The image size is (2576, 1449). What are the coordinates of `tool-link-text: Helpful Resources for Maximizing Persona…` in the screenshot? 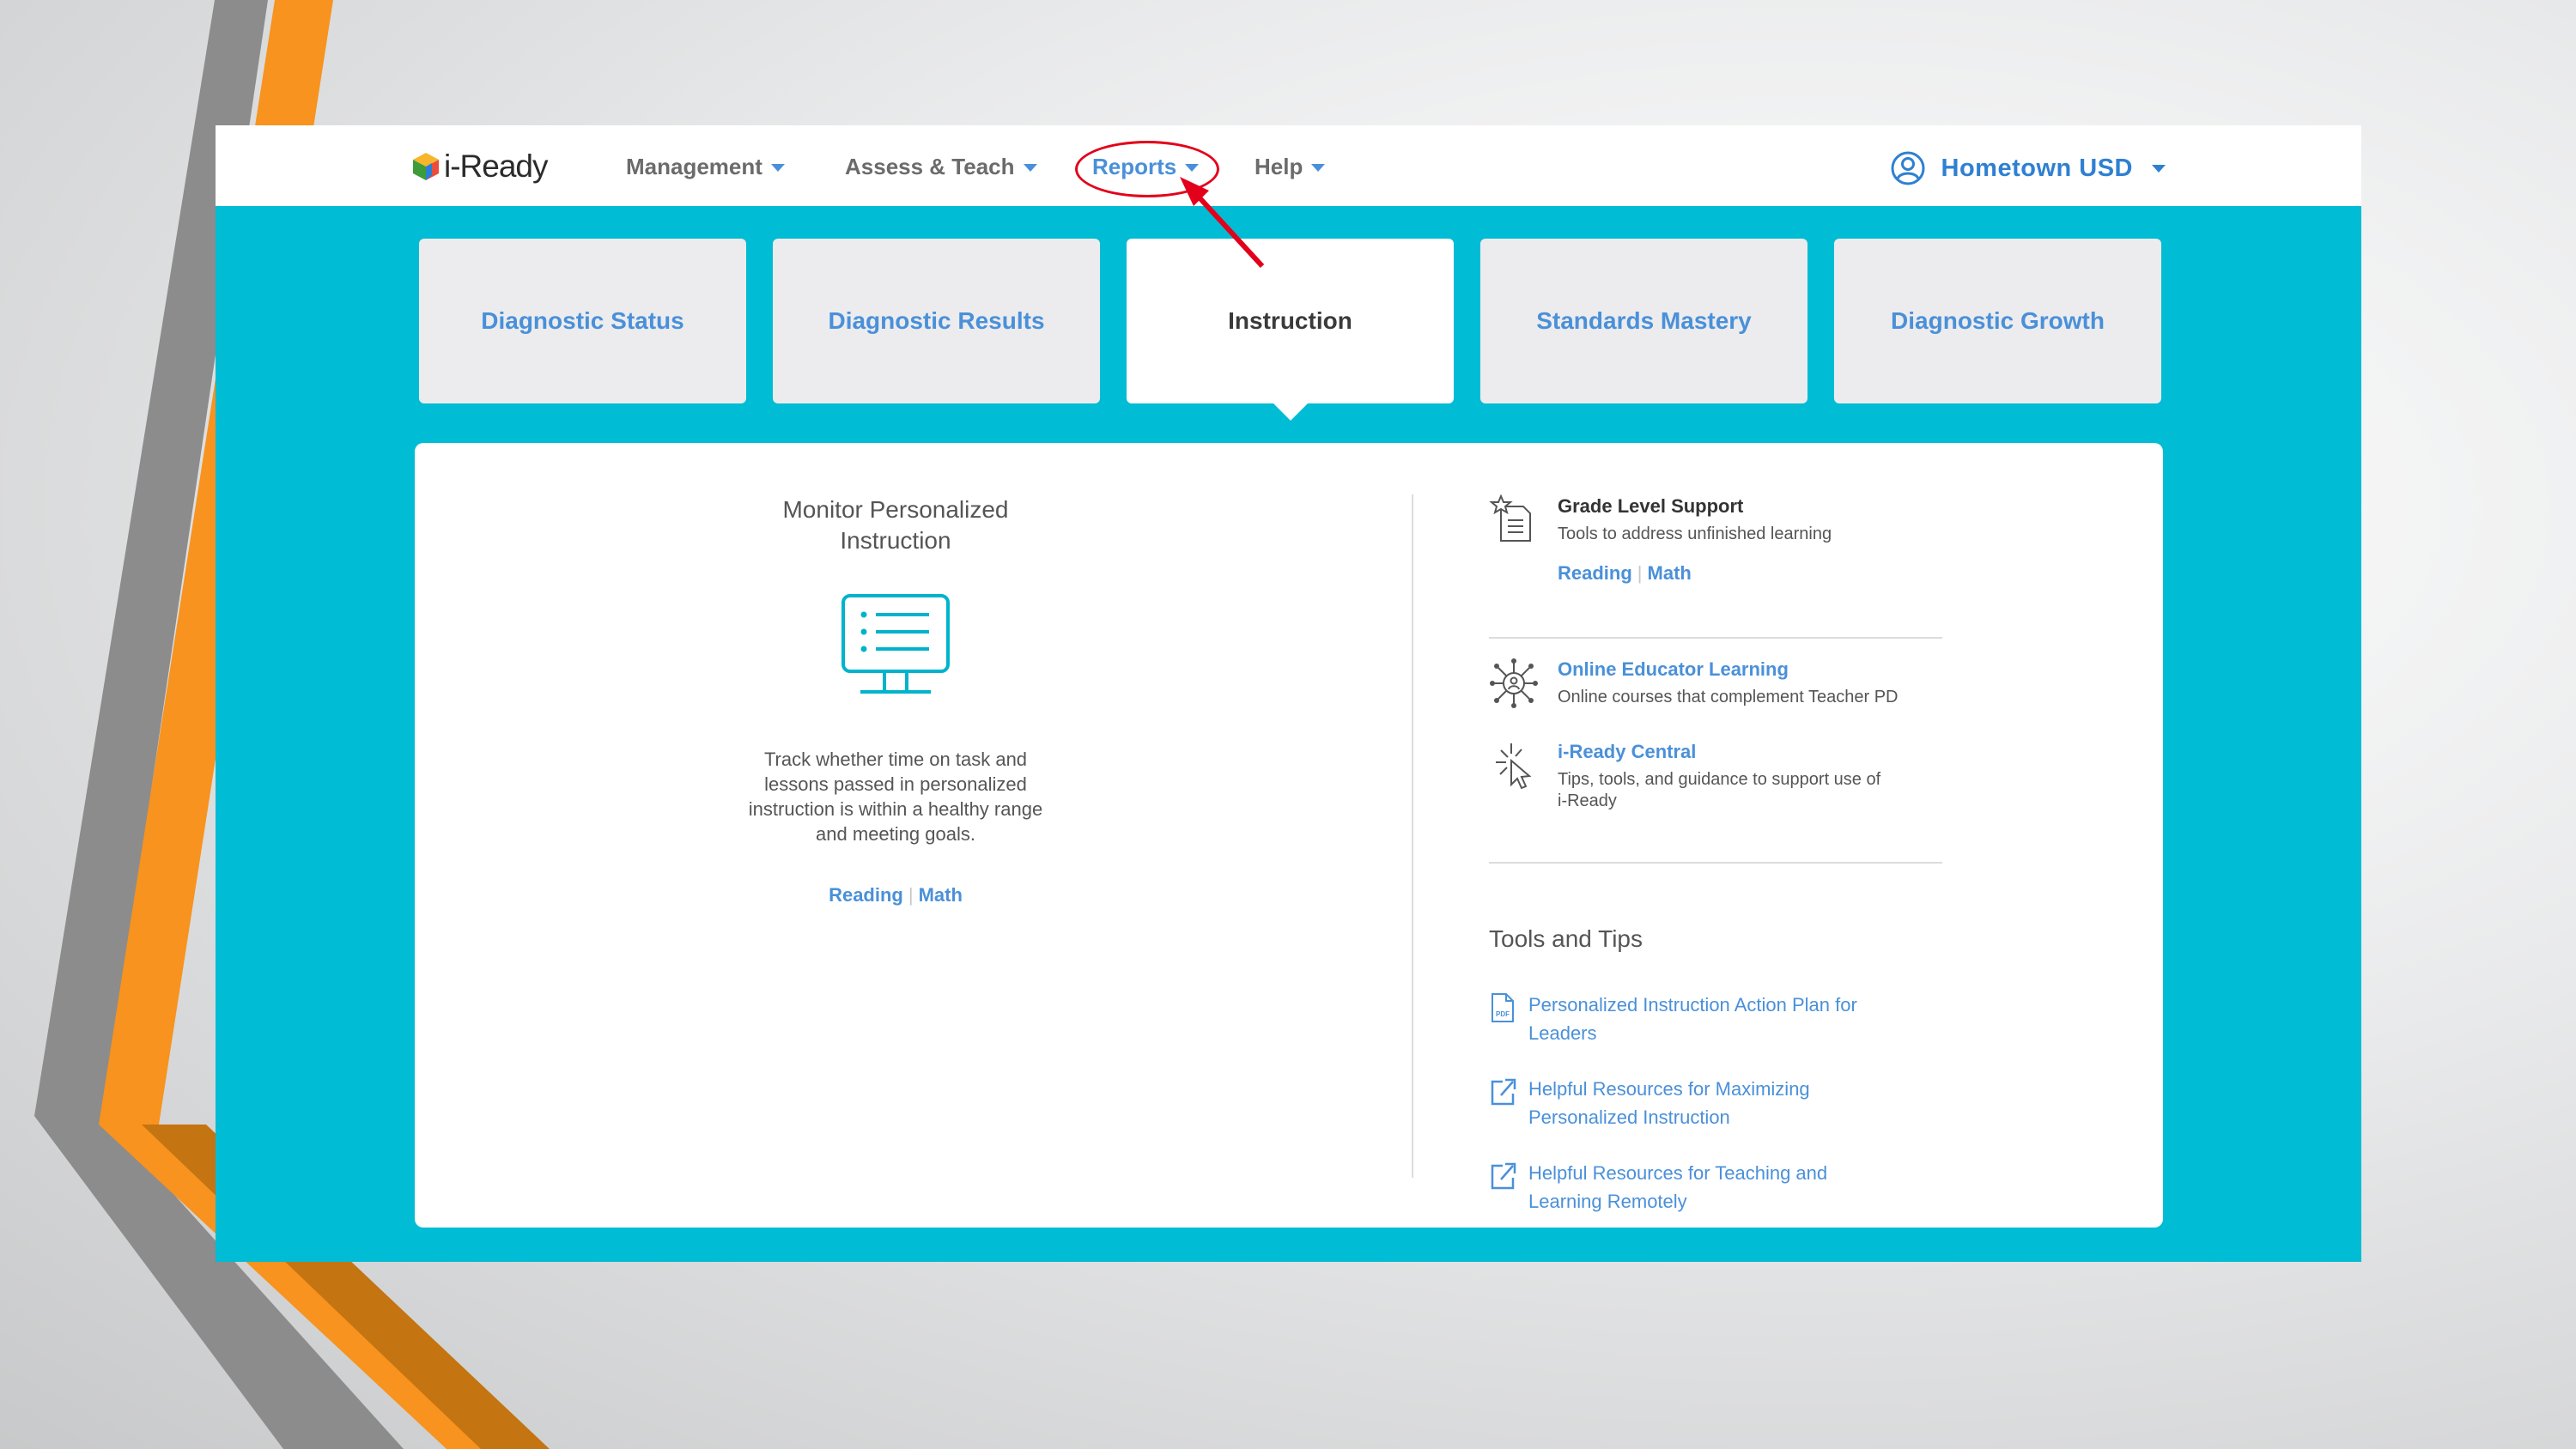 It's located at (1717, 1103).